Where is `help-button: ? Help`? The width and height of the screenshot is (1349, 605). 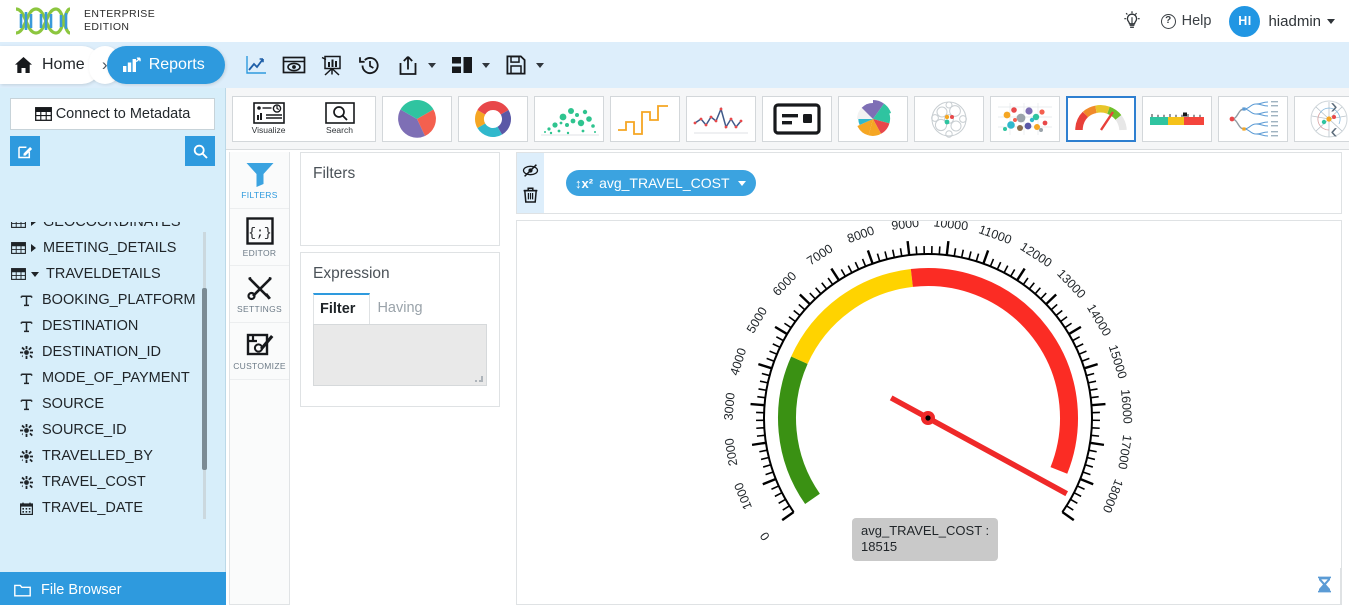 help-button: ? Help is located at coordinates (1185, 21).